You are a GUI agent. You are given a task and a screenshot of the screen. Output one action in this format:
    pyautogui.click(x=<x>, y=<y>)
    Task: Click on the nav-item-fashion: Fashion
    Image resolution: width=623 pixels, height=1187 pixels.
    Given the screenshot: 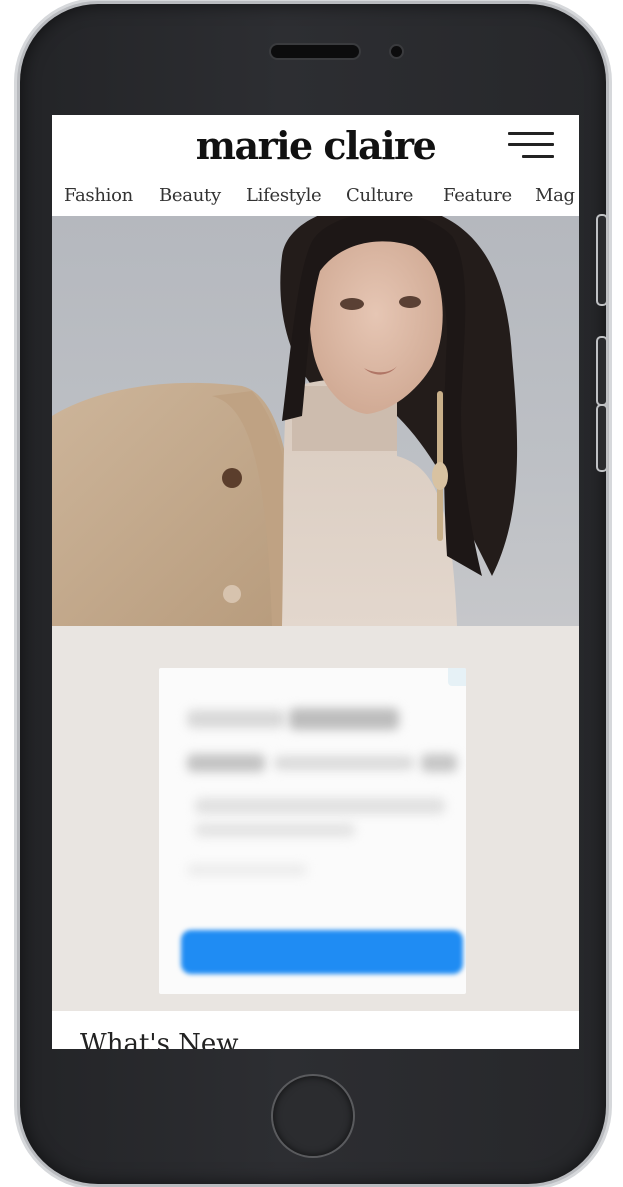 What is the action you would take?
    pyautogui.click(x=98, y=195)
    